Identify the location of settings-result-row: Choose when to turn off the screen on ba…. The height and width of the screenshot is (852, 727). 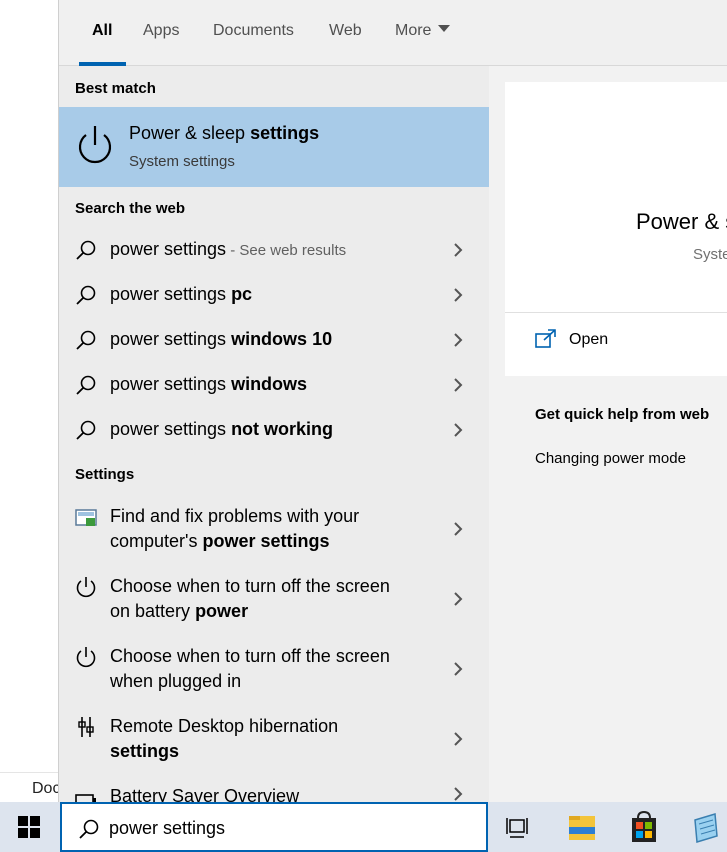
(274, 599).